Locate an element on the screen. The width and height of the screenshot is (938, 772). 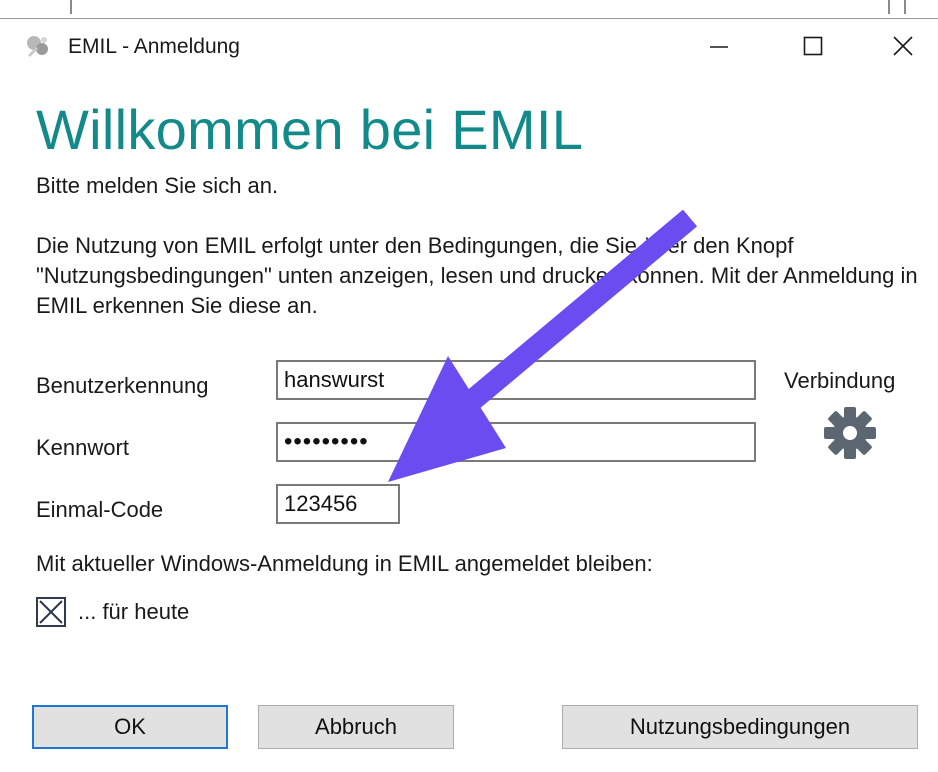
background-window-edge is located at coordinates (469, 9).